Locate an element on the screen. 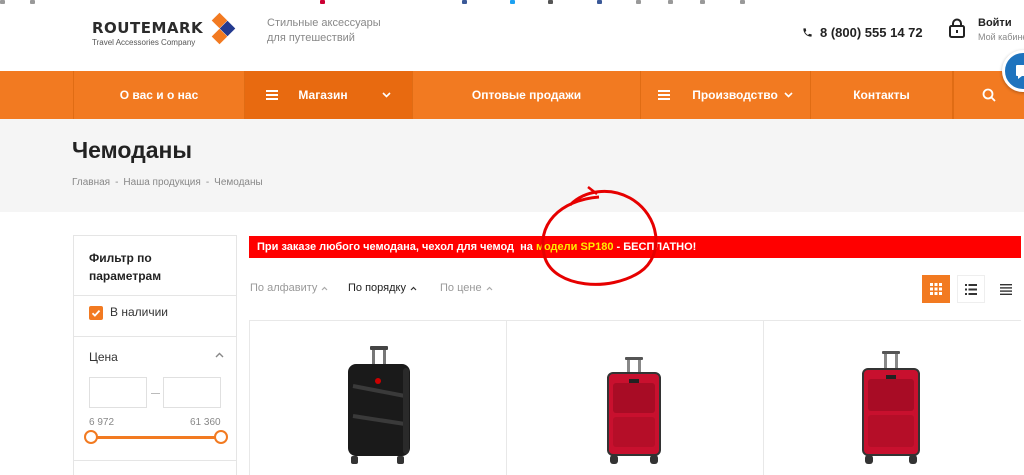 The height and width of the screenshot is (475, 1024). price-label: Цена is located at coordinates (103, 357).